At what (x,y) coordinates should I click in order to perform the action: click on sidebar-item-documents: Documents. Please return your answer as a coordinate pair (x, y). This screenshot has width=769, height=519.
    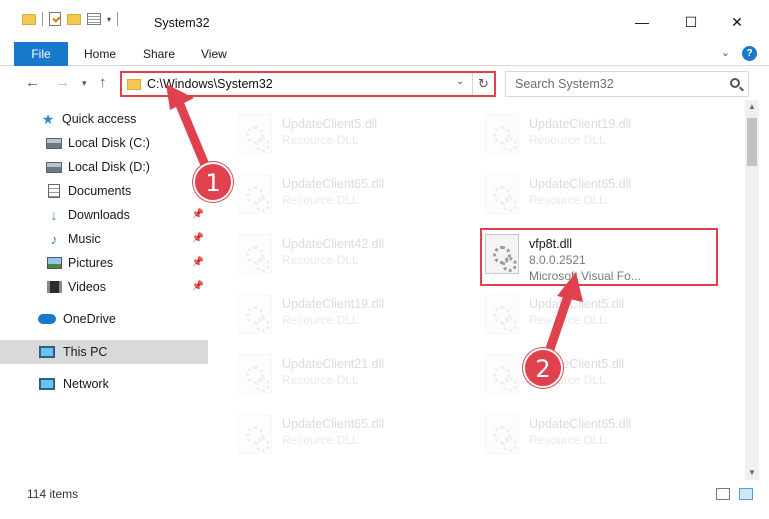
    Looking at the image, I should click on (104, 191).